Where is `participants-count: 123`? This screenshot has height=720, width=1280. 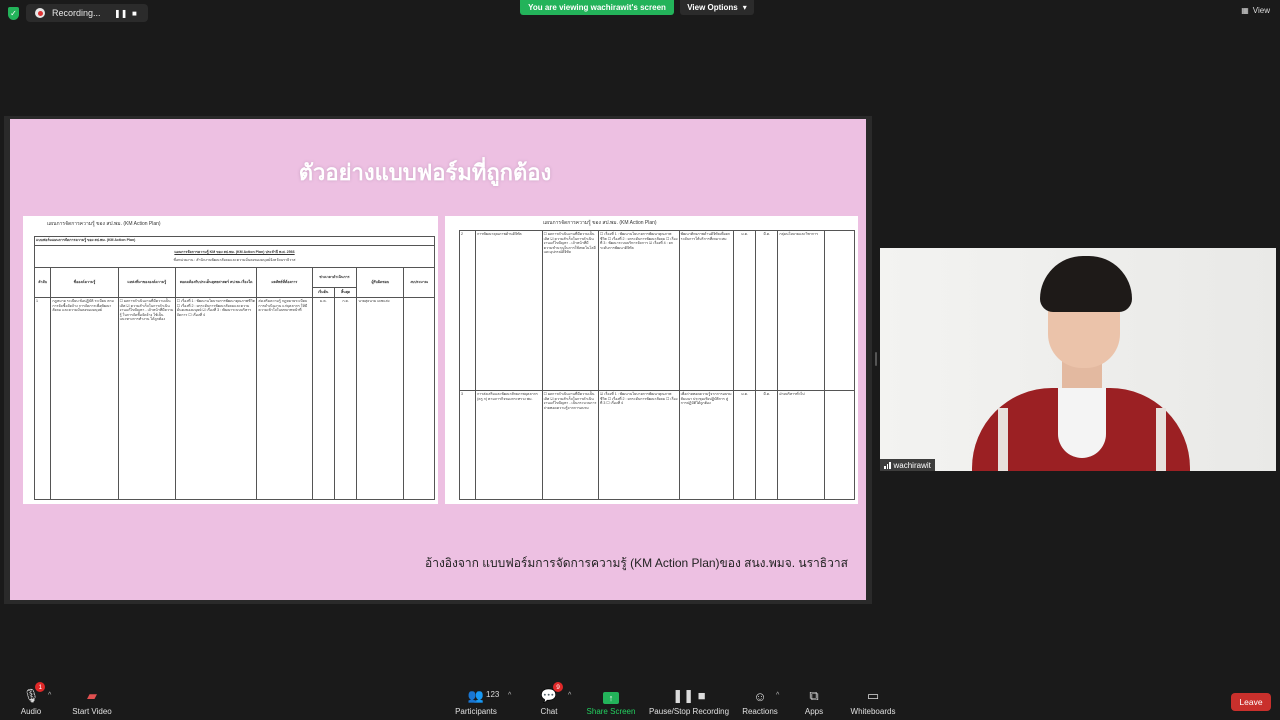
participants-count: 123 is located at coordinates (493, 694).